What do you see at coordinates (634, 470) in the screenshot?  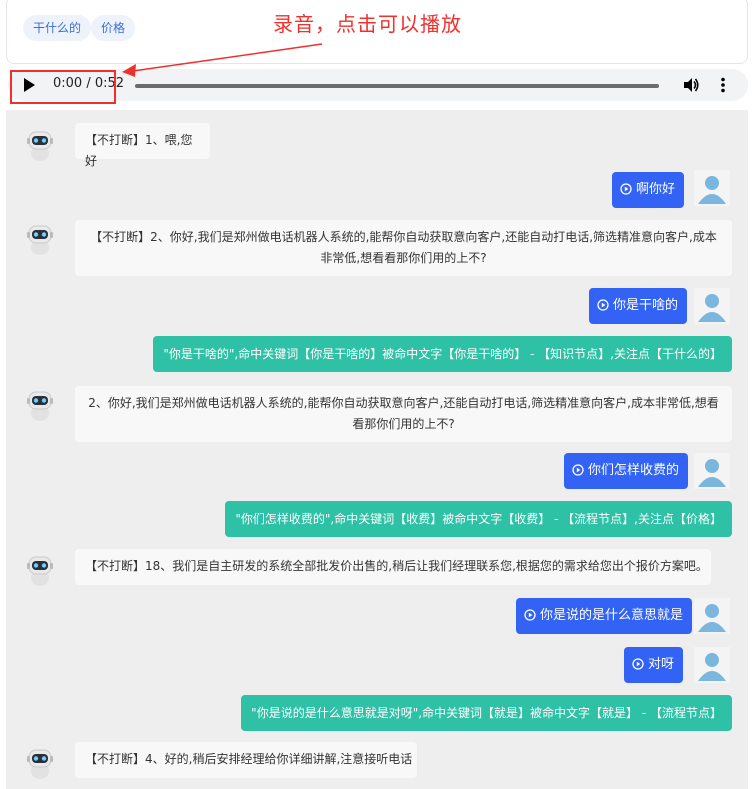 I see `user-message-text: 你们怎样收费的` at bounding box center [634, 470].